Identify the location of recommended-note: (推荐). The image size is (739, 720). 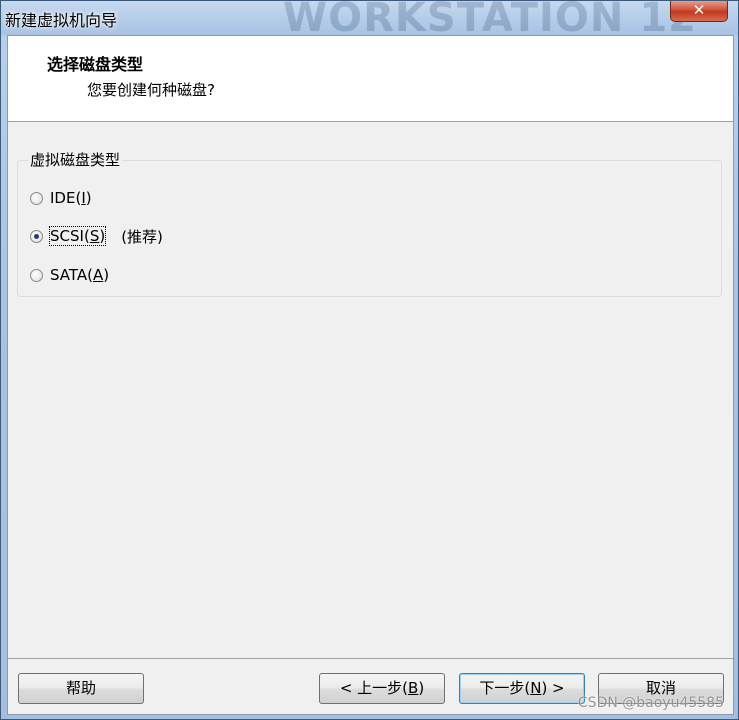
(142, 236).